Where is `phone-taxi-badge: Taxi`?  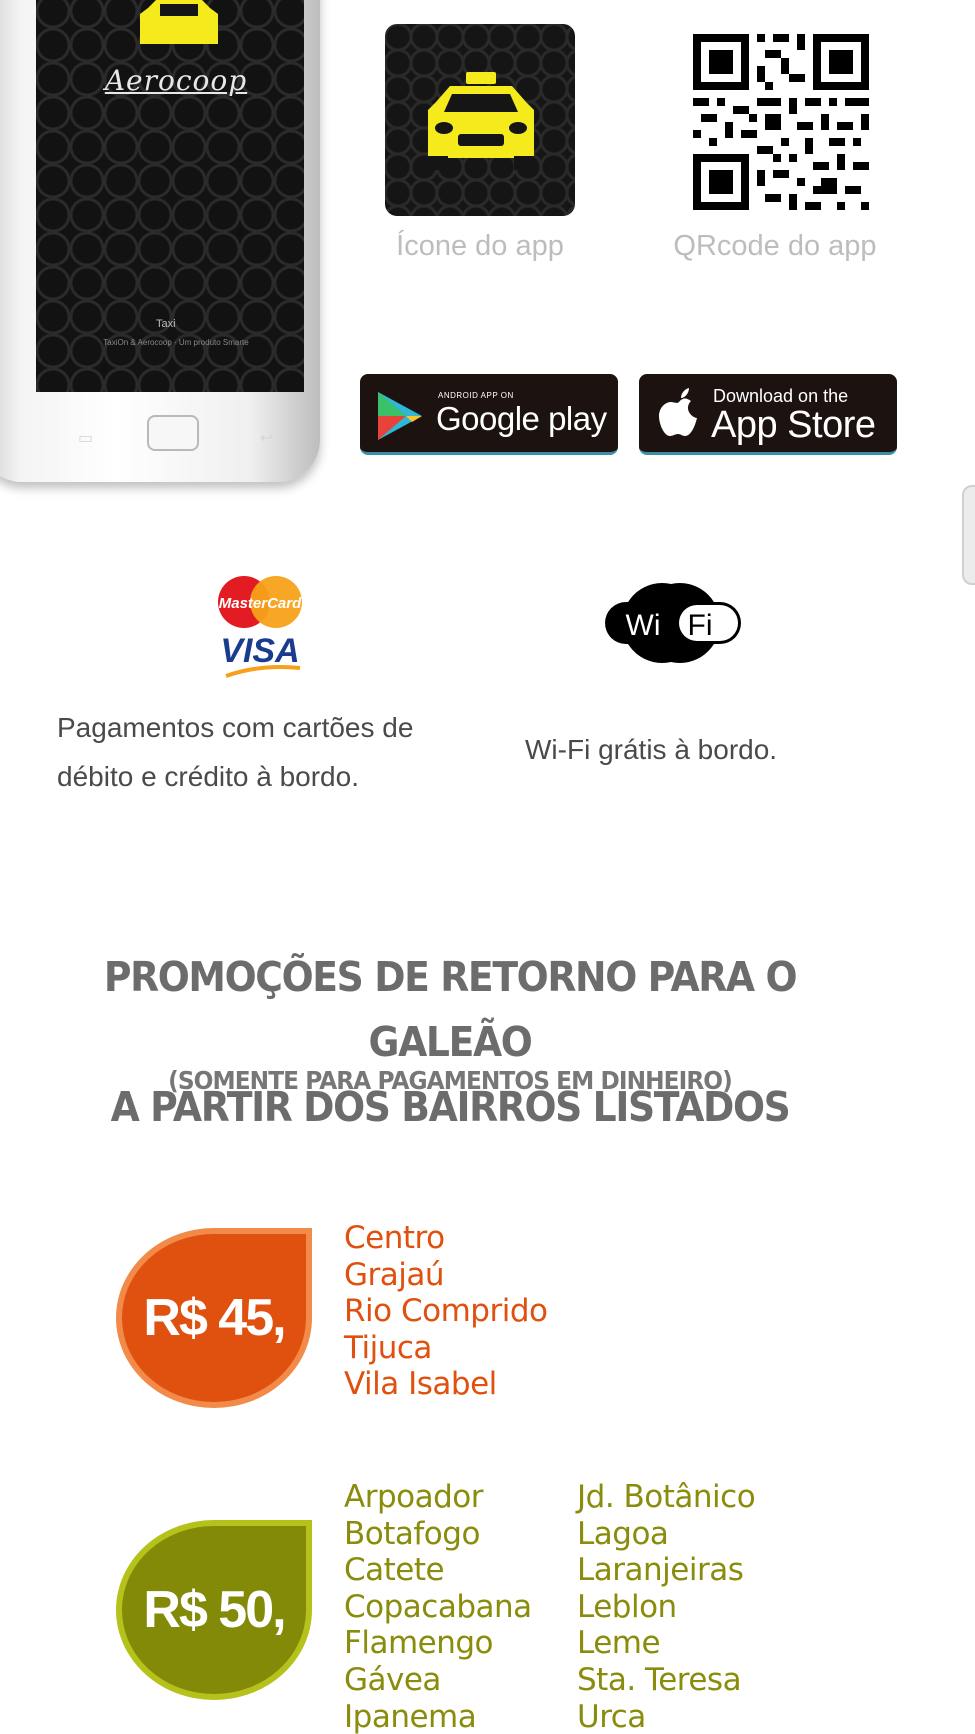
phone-taxi-badge: Taxi is located at coordinates (166, 324).